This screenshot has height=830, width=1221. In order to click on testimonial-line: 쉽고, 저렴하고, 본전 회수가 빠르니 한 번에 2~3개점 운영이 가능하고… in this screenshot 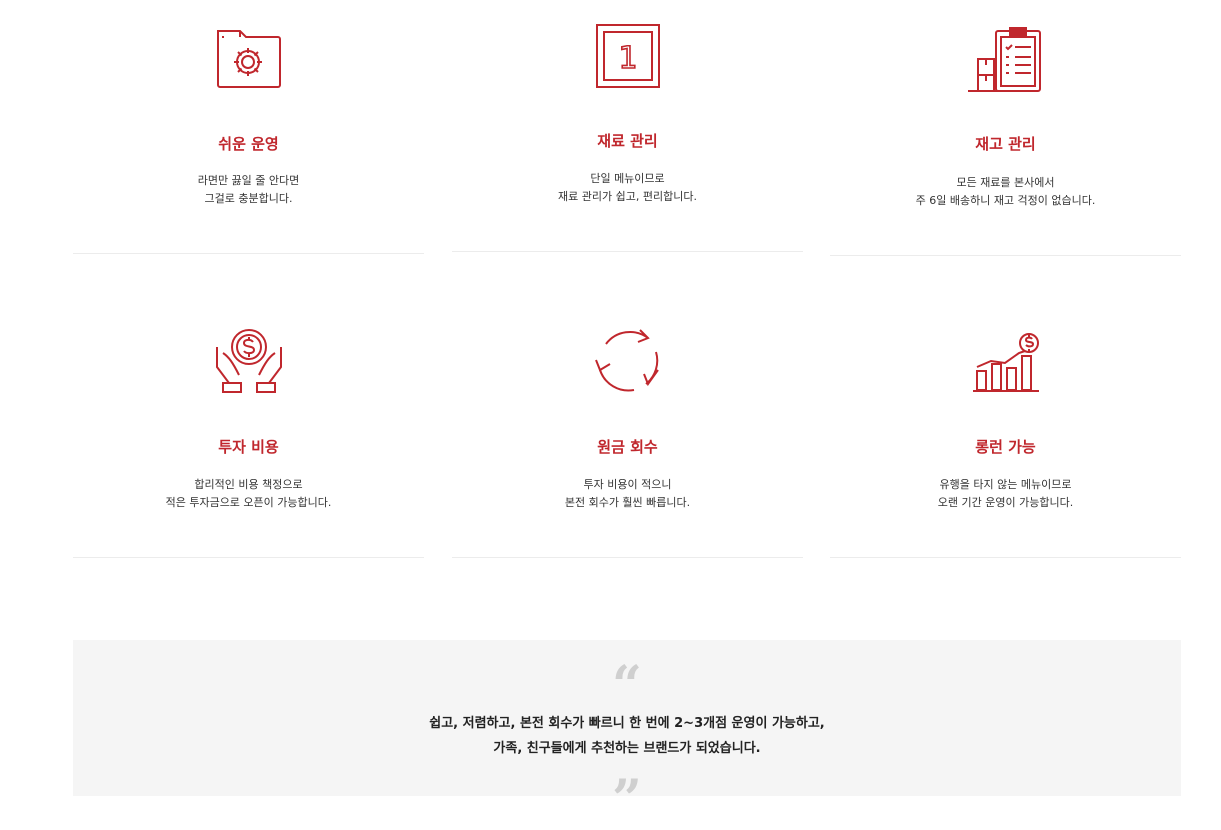, I will do `click(627, 723)`.